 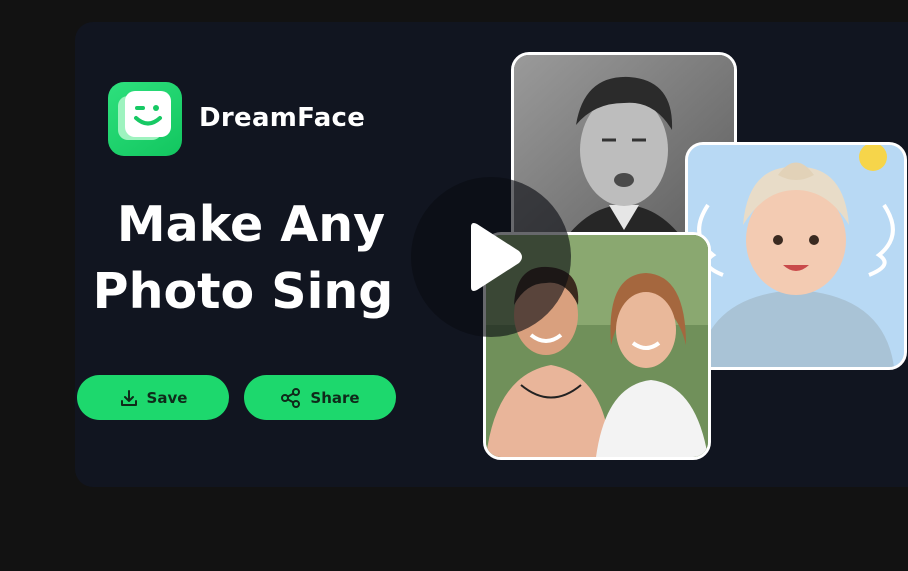 I want to click on brand-name: DreamFace, so click(x=282, y=118).